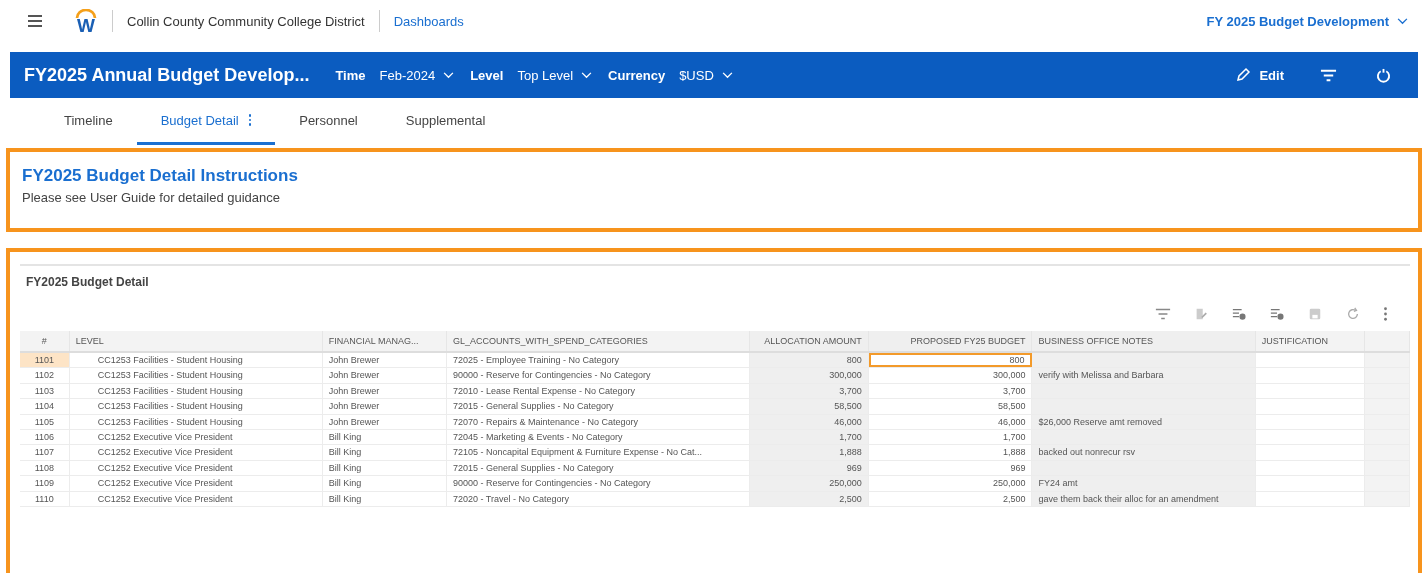 The width and height of the screenshot is (1428, 573). Describe the element at coordinates (809, 341) in the screenshot. I see `column-header: ALLOCATION AMOUNT` at that location.